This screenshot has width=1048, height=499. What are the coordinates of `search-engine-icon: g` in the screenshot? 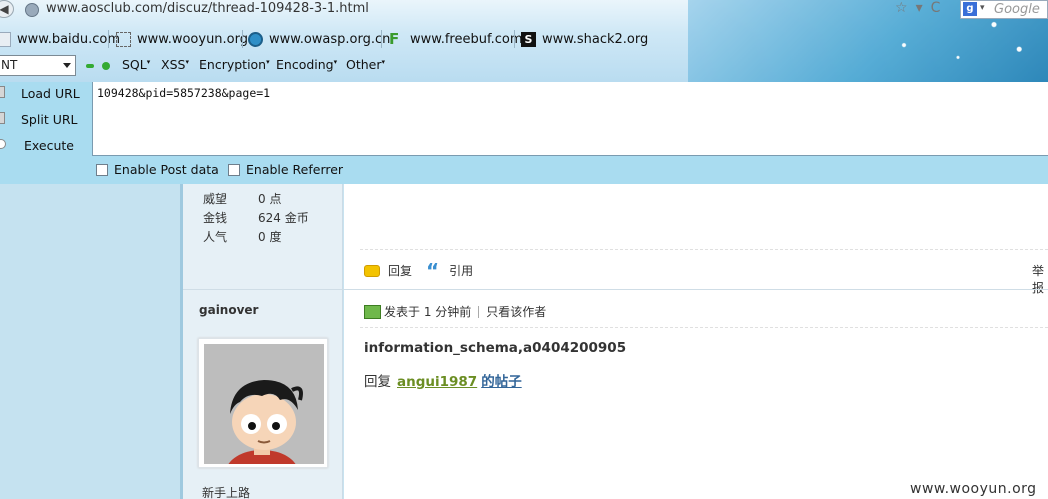 It's located at (970, 9).